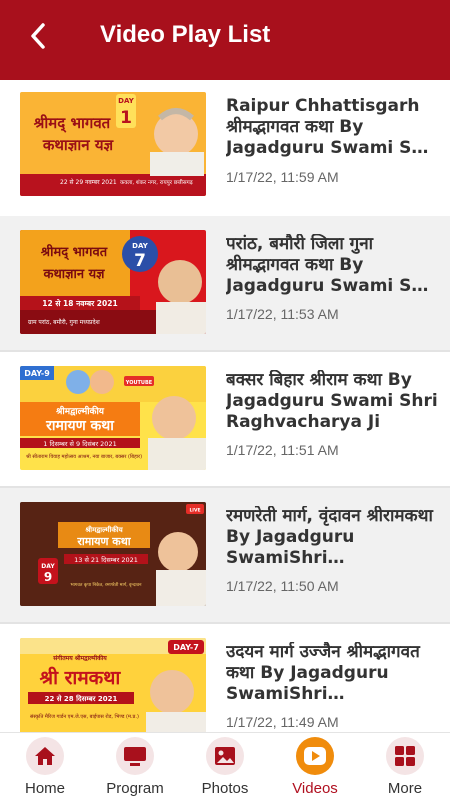  I want to click on day-number: 7, so click(140, 261).